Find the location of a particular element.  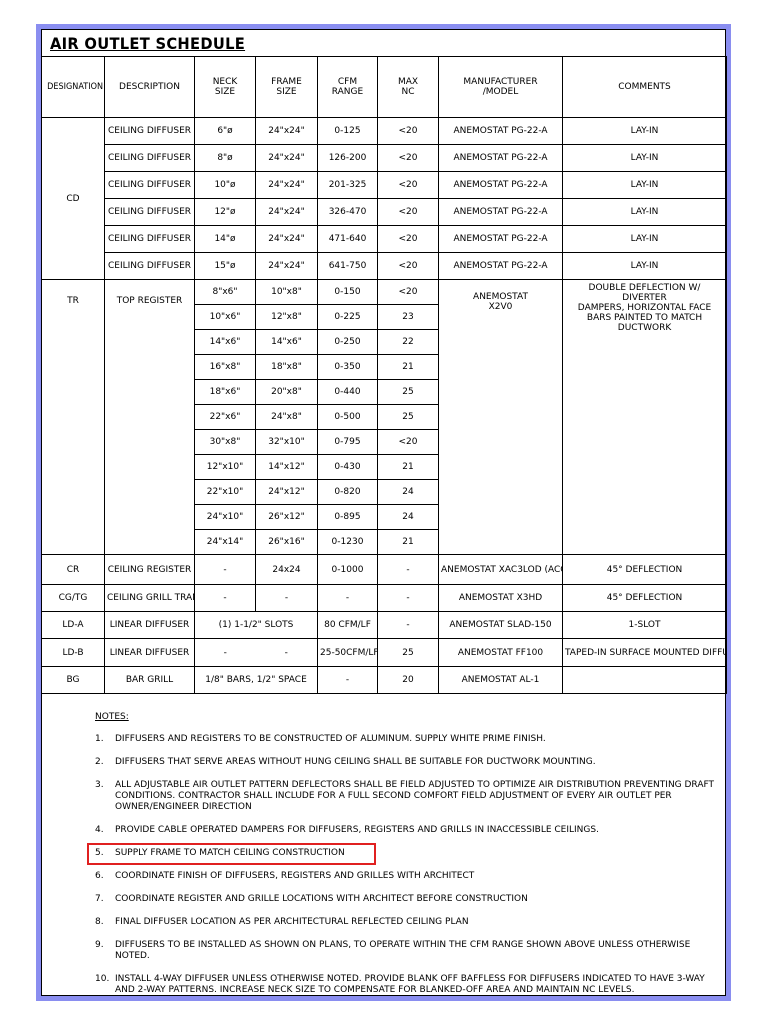

frame-size-cell: - is located at coordinates (286, 598).